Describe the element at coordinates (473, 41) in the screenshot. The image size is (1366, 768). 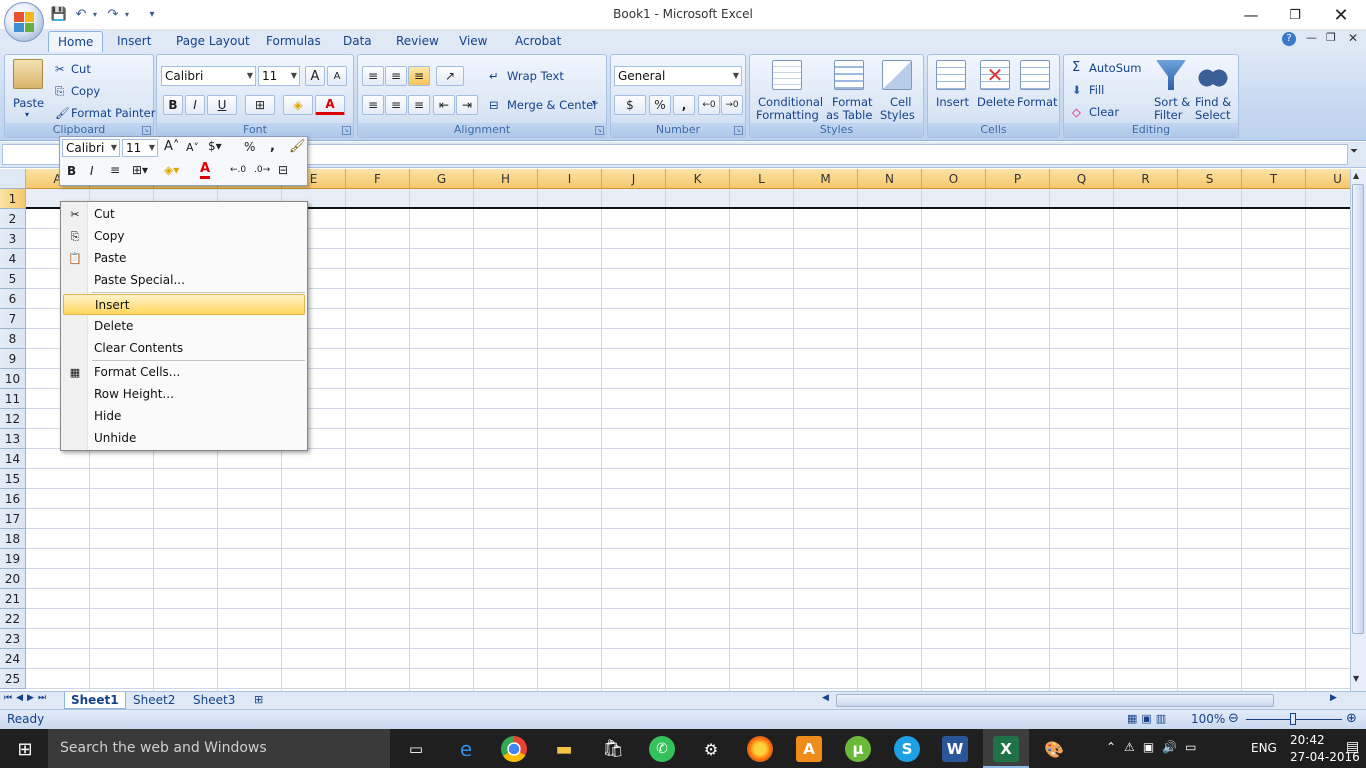
I see `tab-view: View` at that location.